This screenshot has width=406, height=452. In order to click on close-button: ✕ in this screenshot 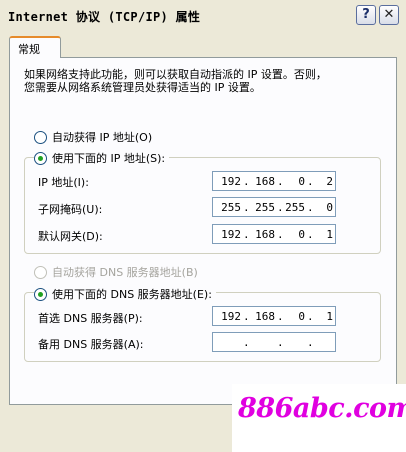, I will do `click(389, 15)`.